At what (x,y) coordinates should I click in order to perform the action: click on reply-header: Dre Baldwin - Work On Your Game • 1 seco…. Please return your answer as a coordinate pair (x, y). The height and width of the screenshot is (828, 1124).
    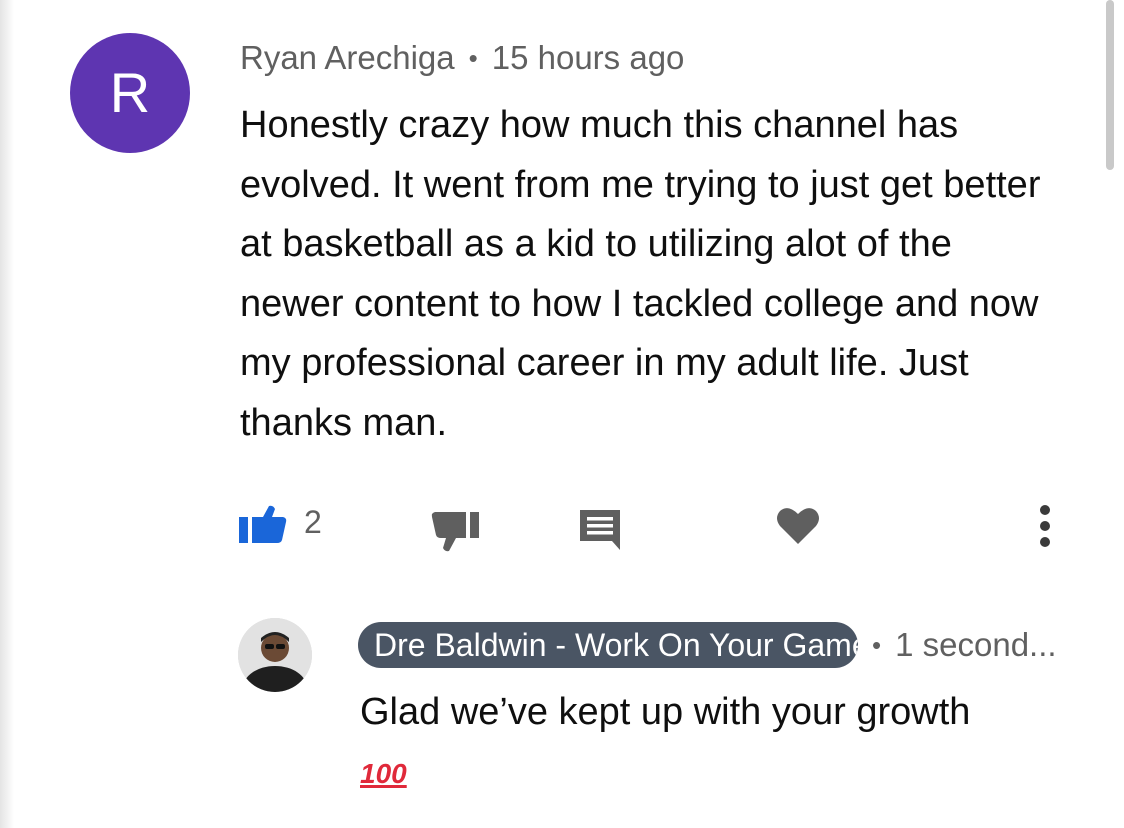
    Looking at the image, I should click on (707, 645).